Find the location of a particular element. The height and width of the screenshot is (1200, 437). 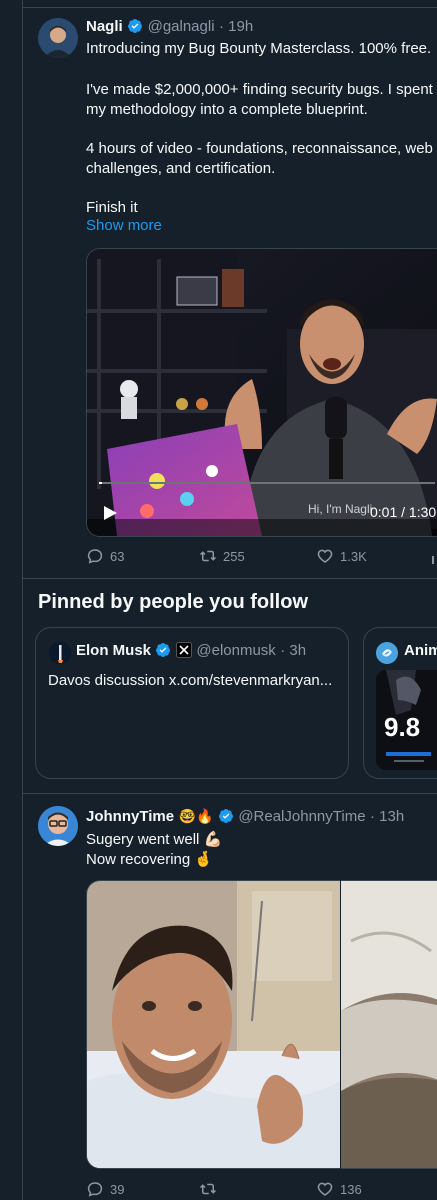

author-emojis: 🤓🔥 is located at coordinates (196, 816).